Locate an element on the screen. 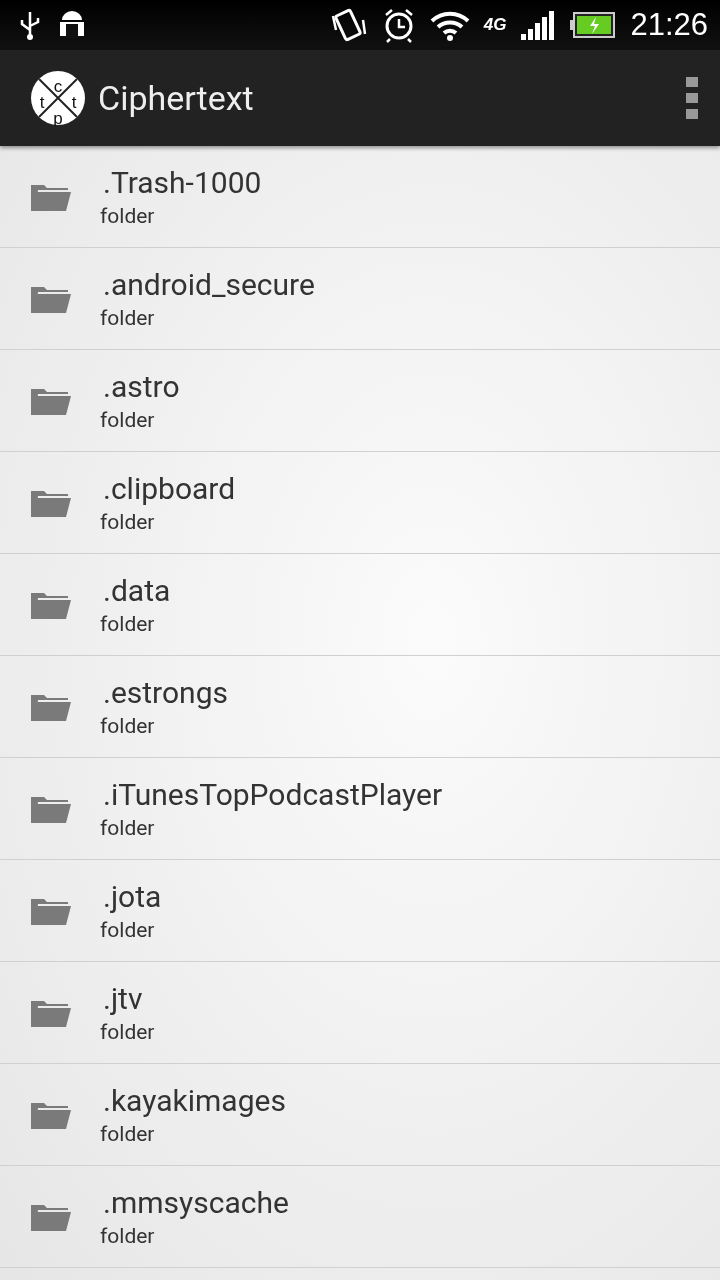 Image resolution: width=720 pixels, height=1280 pixels. signal-icon is located at coordinates (538, 25).